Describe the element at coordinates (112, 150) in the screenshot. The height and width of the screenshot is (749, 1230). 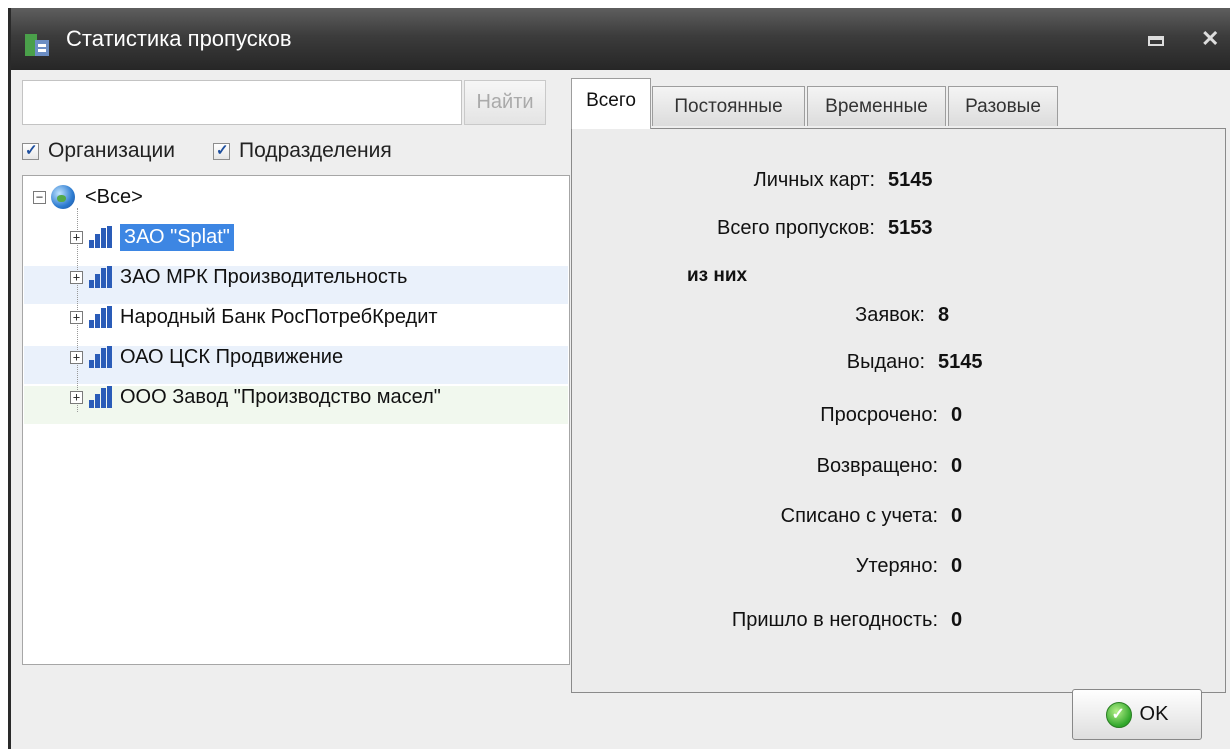
I see `filter-organizations-label: Организации` at that location.